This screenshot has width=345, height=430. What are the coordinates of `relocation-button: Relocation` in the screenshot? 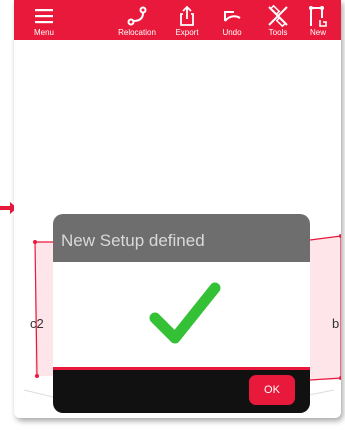 It's located at (137, 20).